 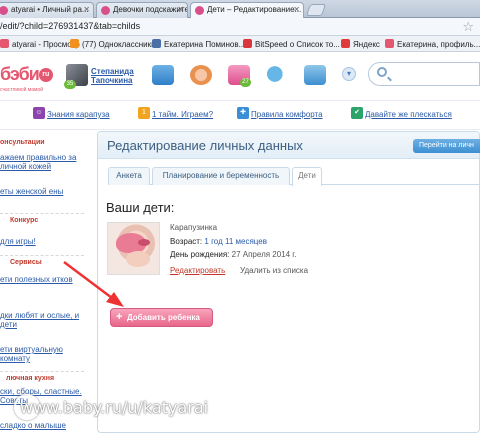 What do you see at coordinates (43, 241) in the screenshot?
I see `sidebar-link: для игры!` at bounding box center [43, 241].